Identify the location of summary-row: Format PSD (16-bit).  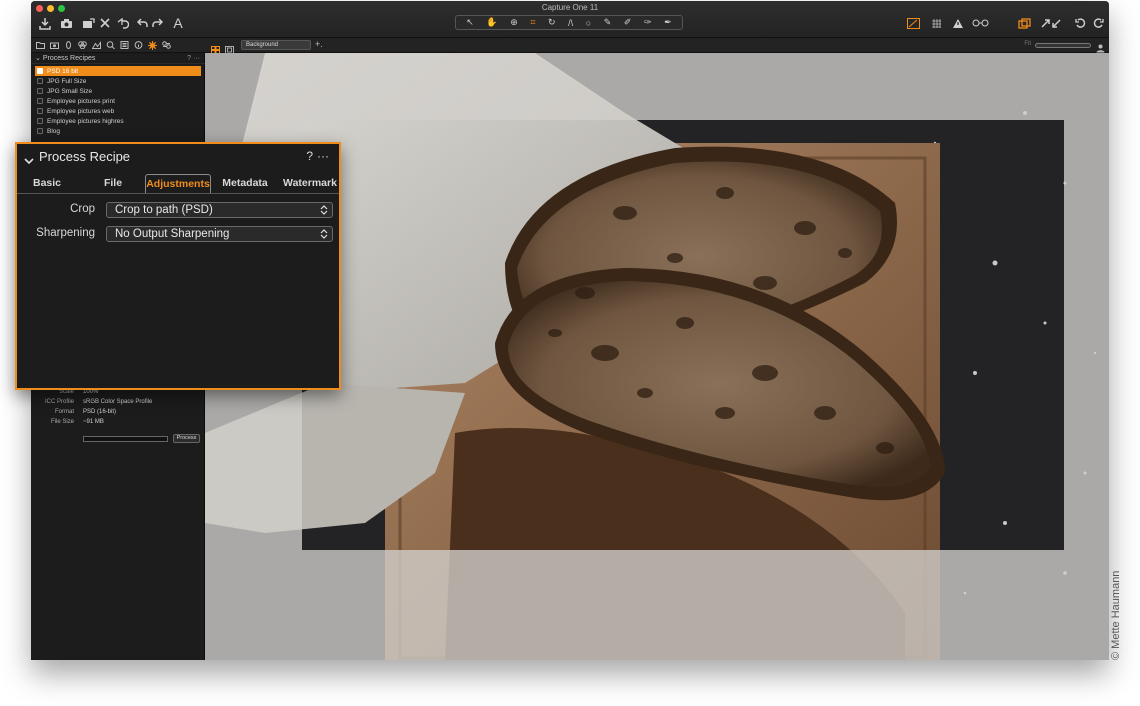
(118, 414).